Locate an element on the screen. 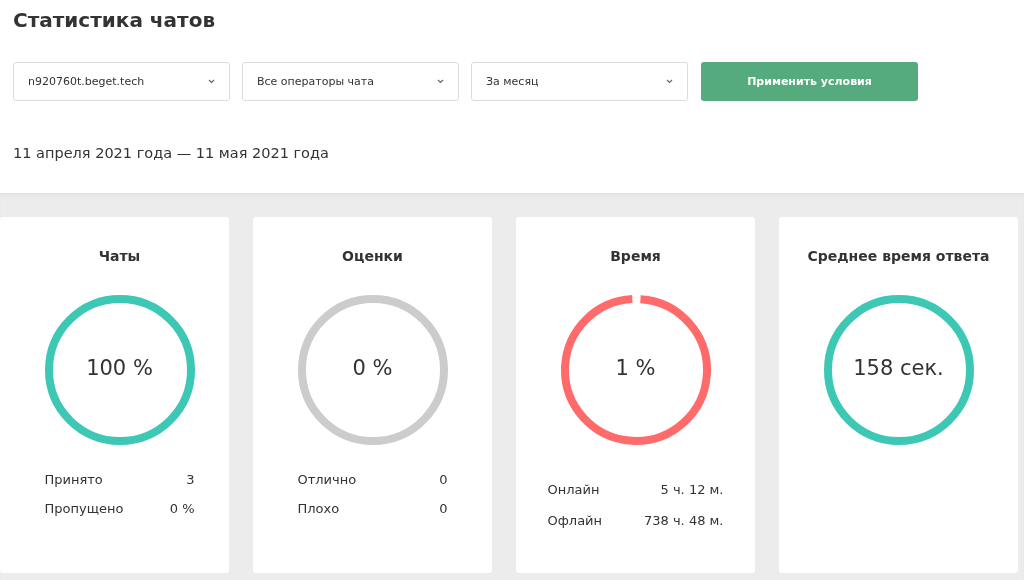 This screenshot has width=1024, height=580. stat-label: Офлайн is located at coordinates (575, 520).